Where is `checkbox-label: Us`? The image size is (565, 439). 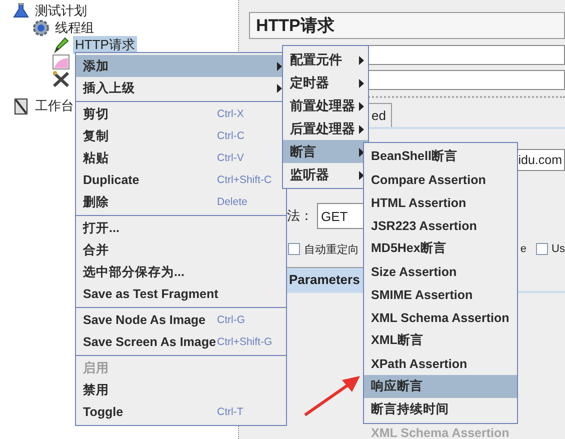 checkbox-label: Us is located at coordinates (558, 249).